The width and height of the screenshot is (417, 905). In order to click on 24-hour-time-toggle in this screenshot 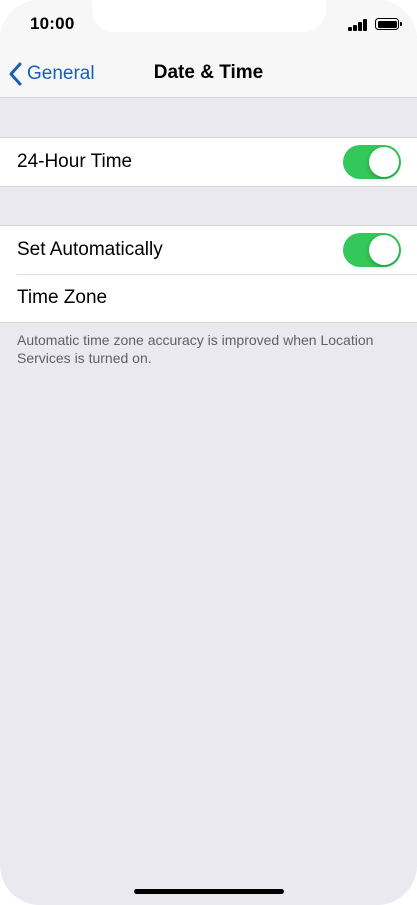, I will do `click(372, 162)`.